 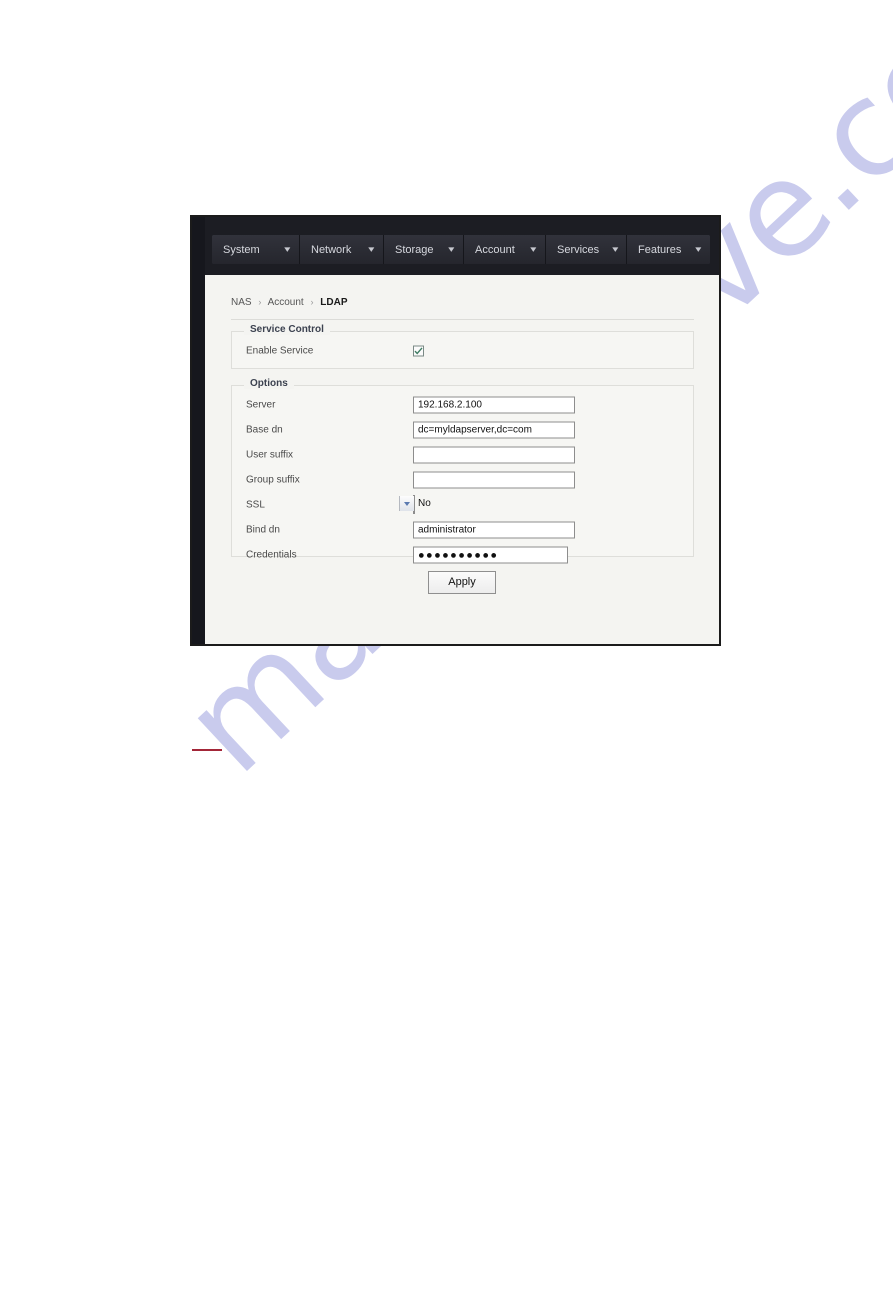 What do you see at coordinates (287, 329) in the screenshot?
I see `service-control-legend: Service Control` at bounding box center [287, 329].